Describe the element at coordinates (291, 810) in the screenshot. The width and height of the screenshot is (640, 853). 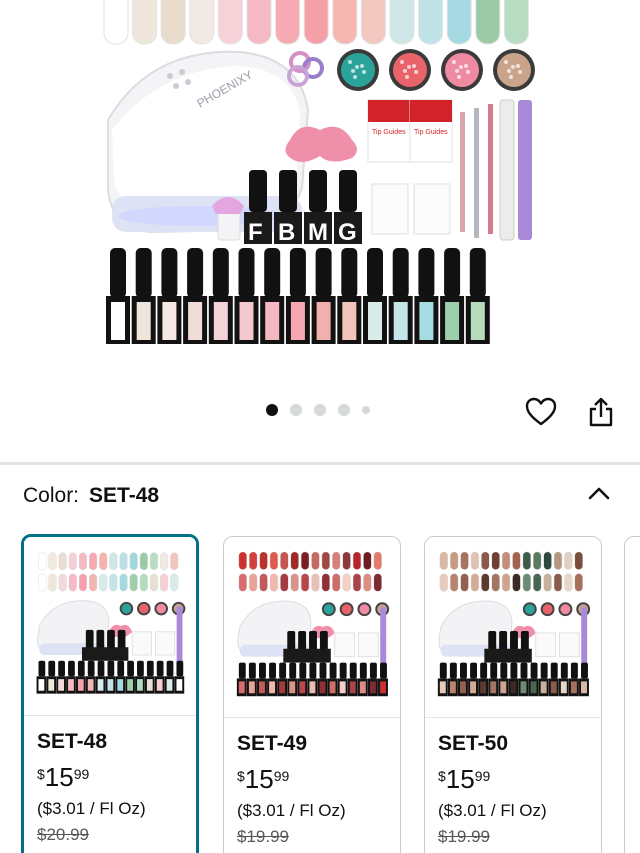
I see `unit-price: ($3.01 / Fl Oz)` at that location.